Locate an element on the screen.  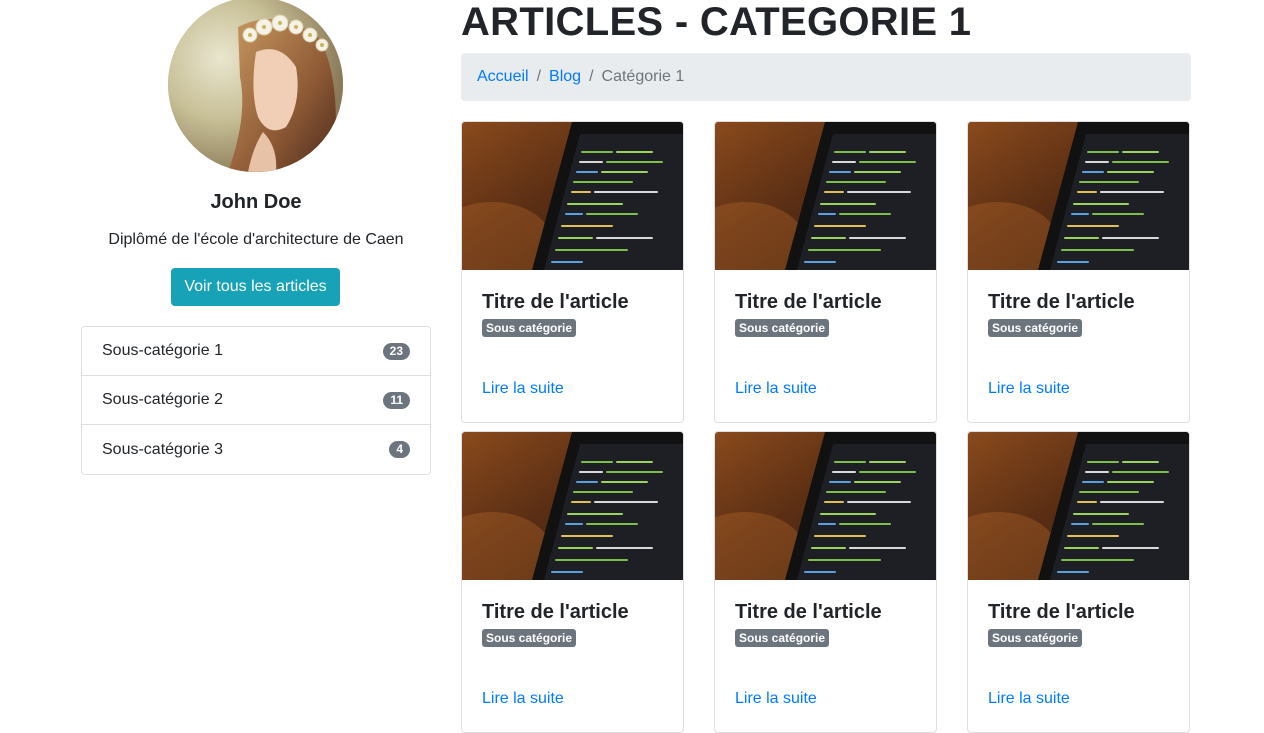
page-title: ARTICLES - CATEGORIE 1 is located at coordinates (716, 22).